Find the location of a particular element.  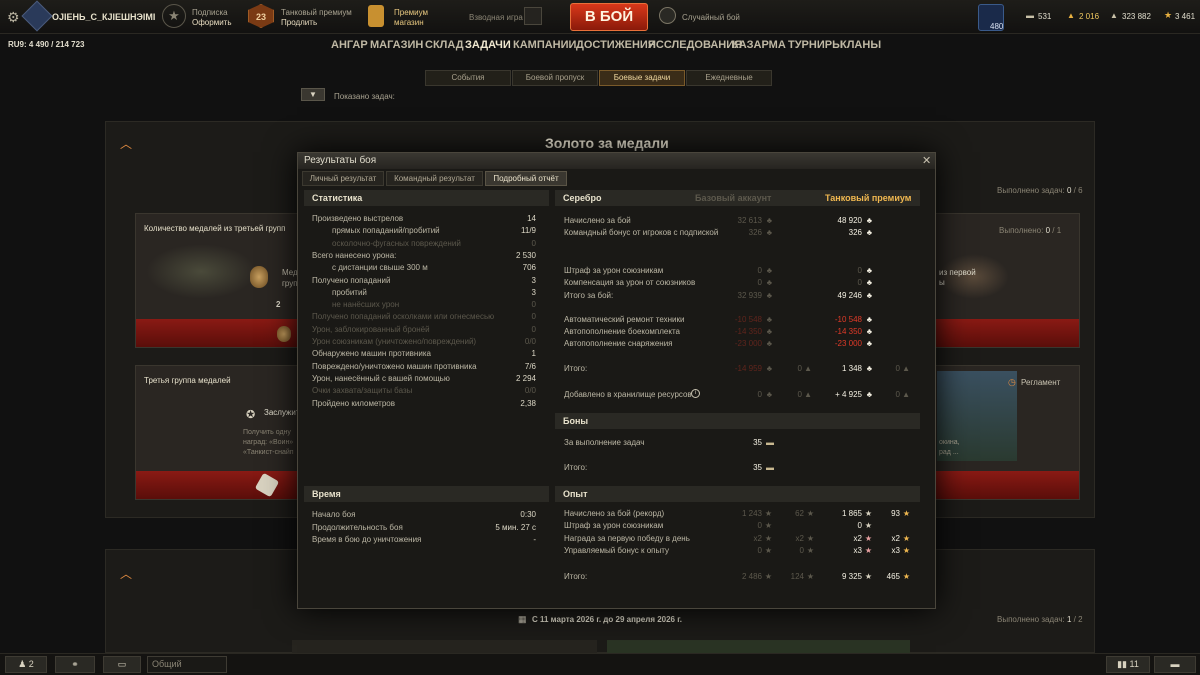

collapse-chevron-up-icon: ︿ is located at coordinates (126, 143).